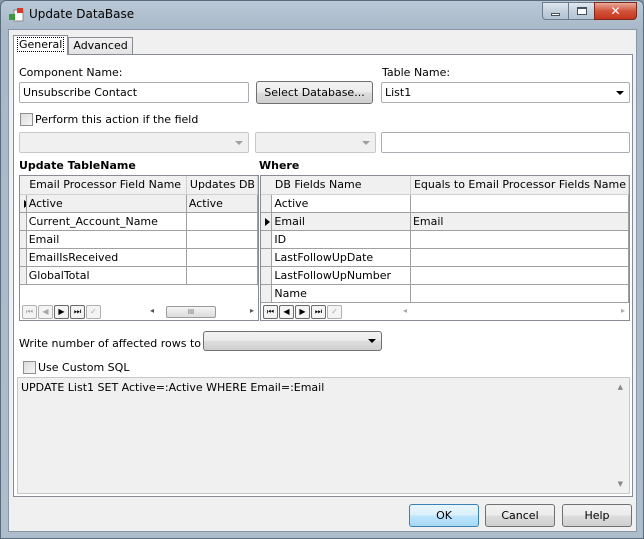  I want to click on cell-field: GlobalTotal, so click(106, 275).